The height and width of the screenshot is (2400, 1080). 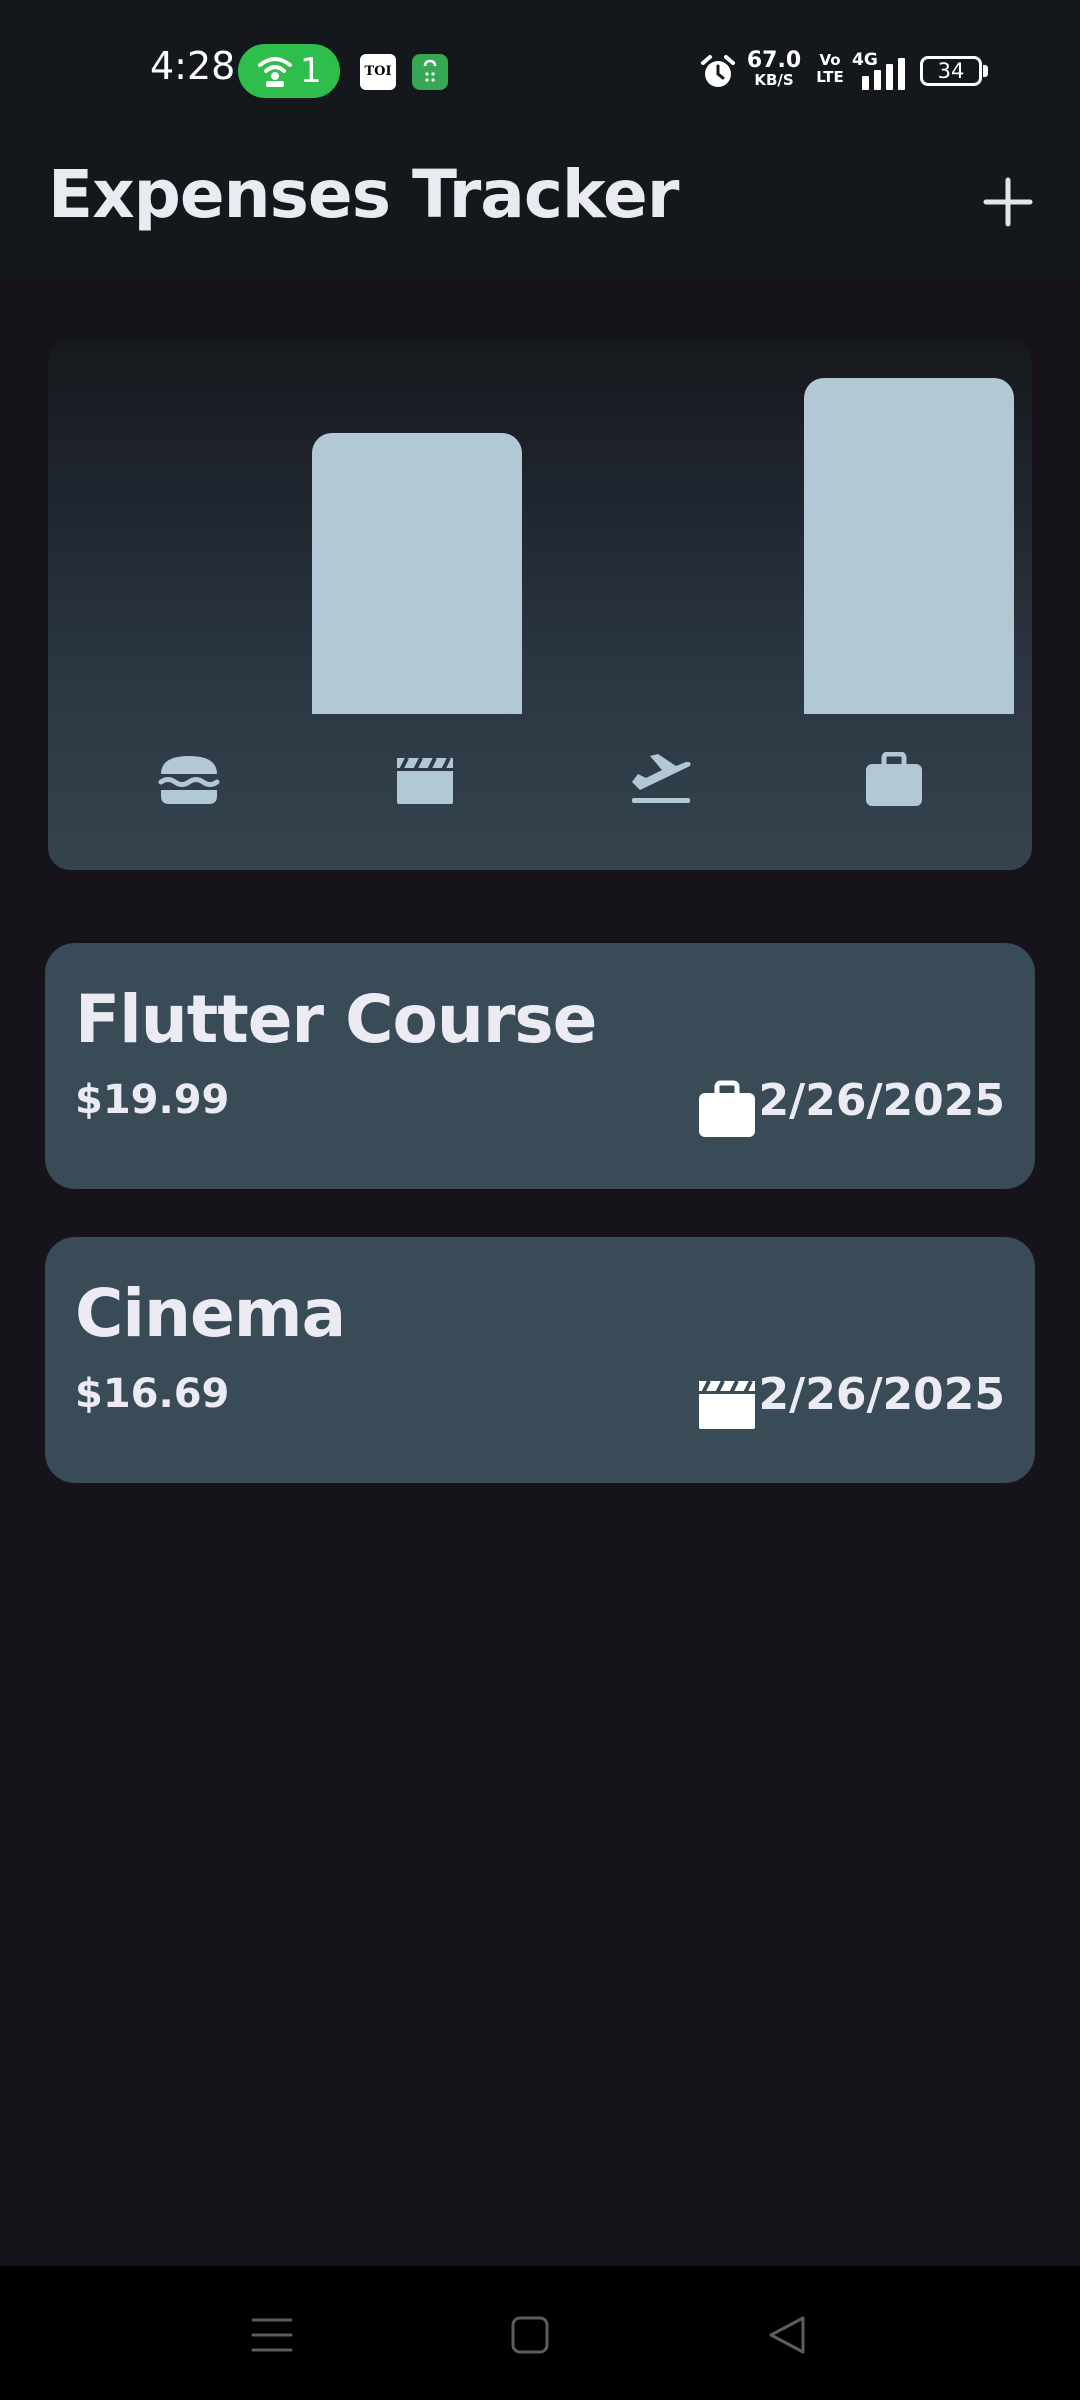 I want to click on home-square-icon, so click(x=530, y=2335).